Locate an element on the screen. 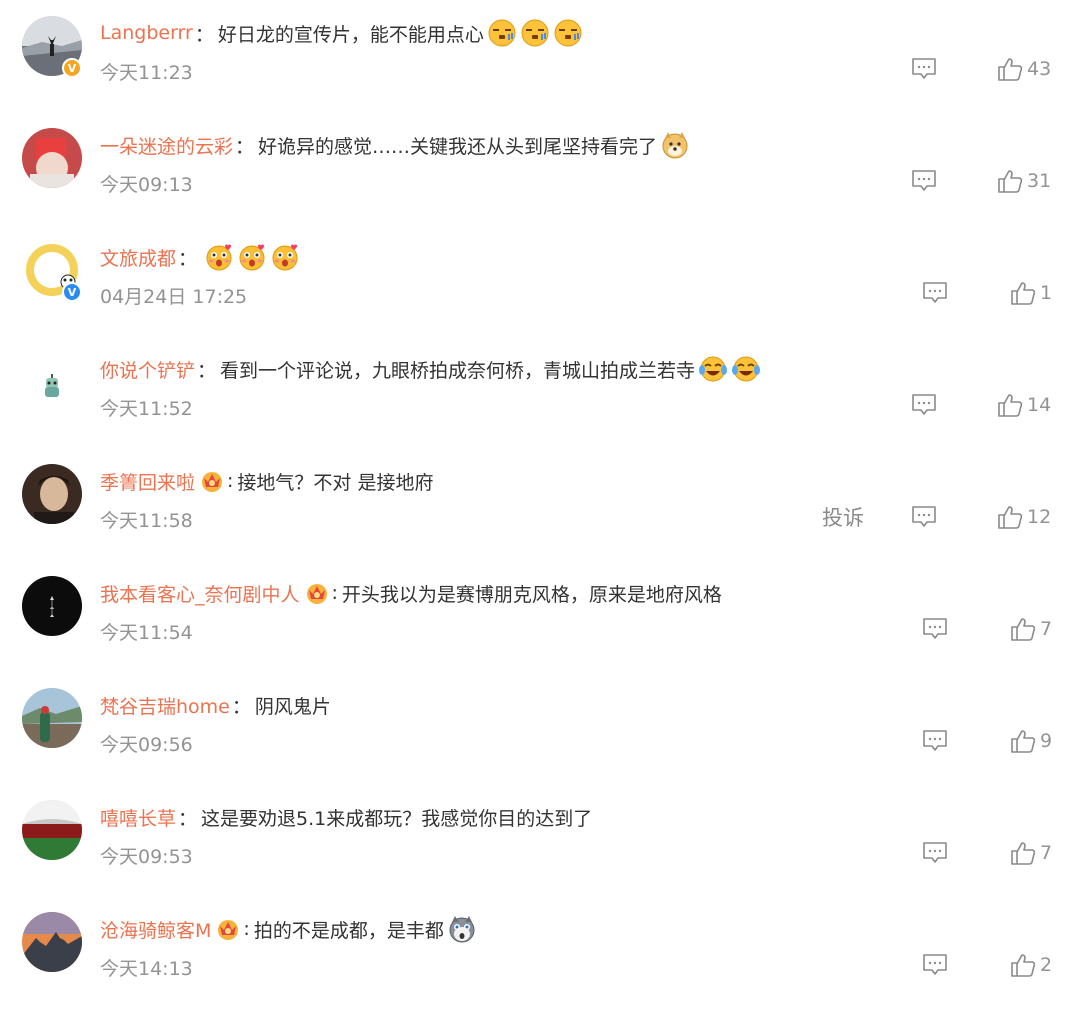 This screenshot has width=1080, height=1018. like-count: 43 is located at coordinates (1039, 69).